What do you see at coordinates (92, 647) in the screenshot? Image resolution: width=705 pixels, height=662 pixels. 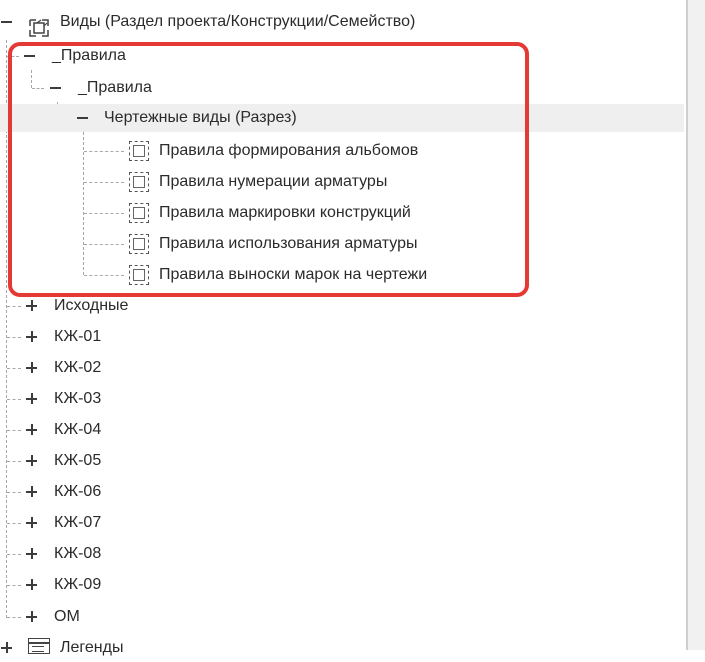 I see `tree-node-label: Легенды` at bounding box center [92, 647].